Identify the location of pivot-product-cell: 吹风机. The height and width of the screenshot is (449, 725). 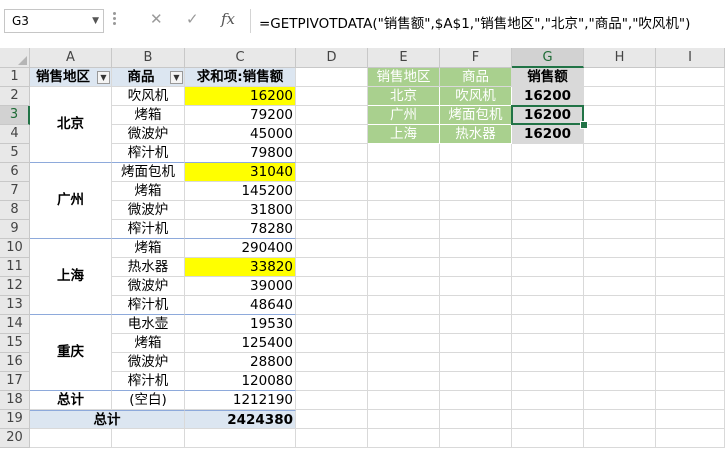
(148, 96).